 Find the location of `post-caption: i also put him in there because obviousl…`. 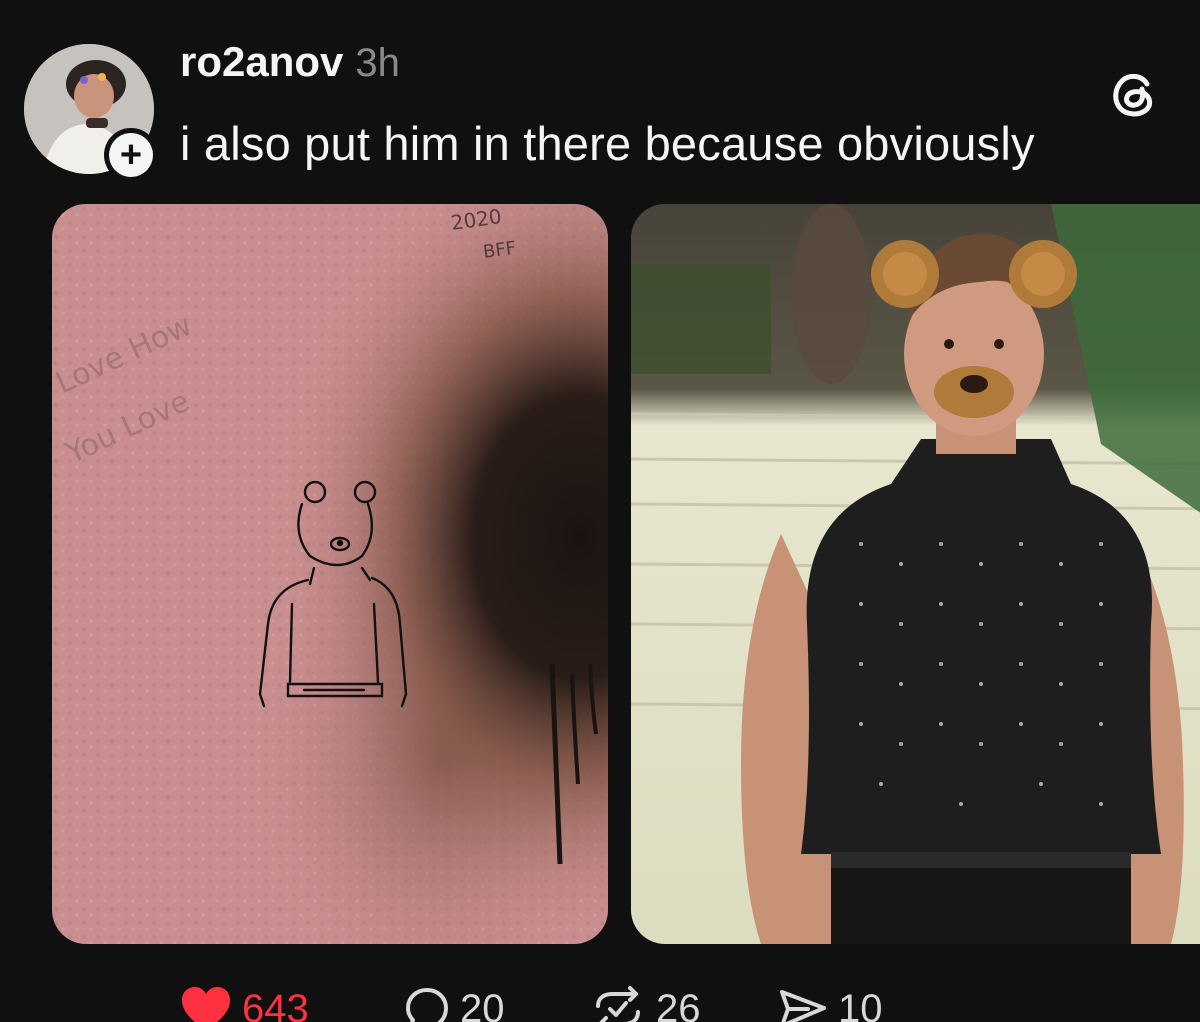

post-caption: i also put him in there because obviousl… is located at coordinates (607, 143).